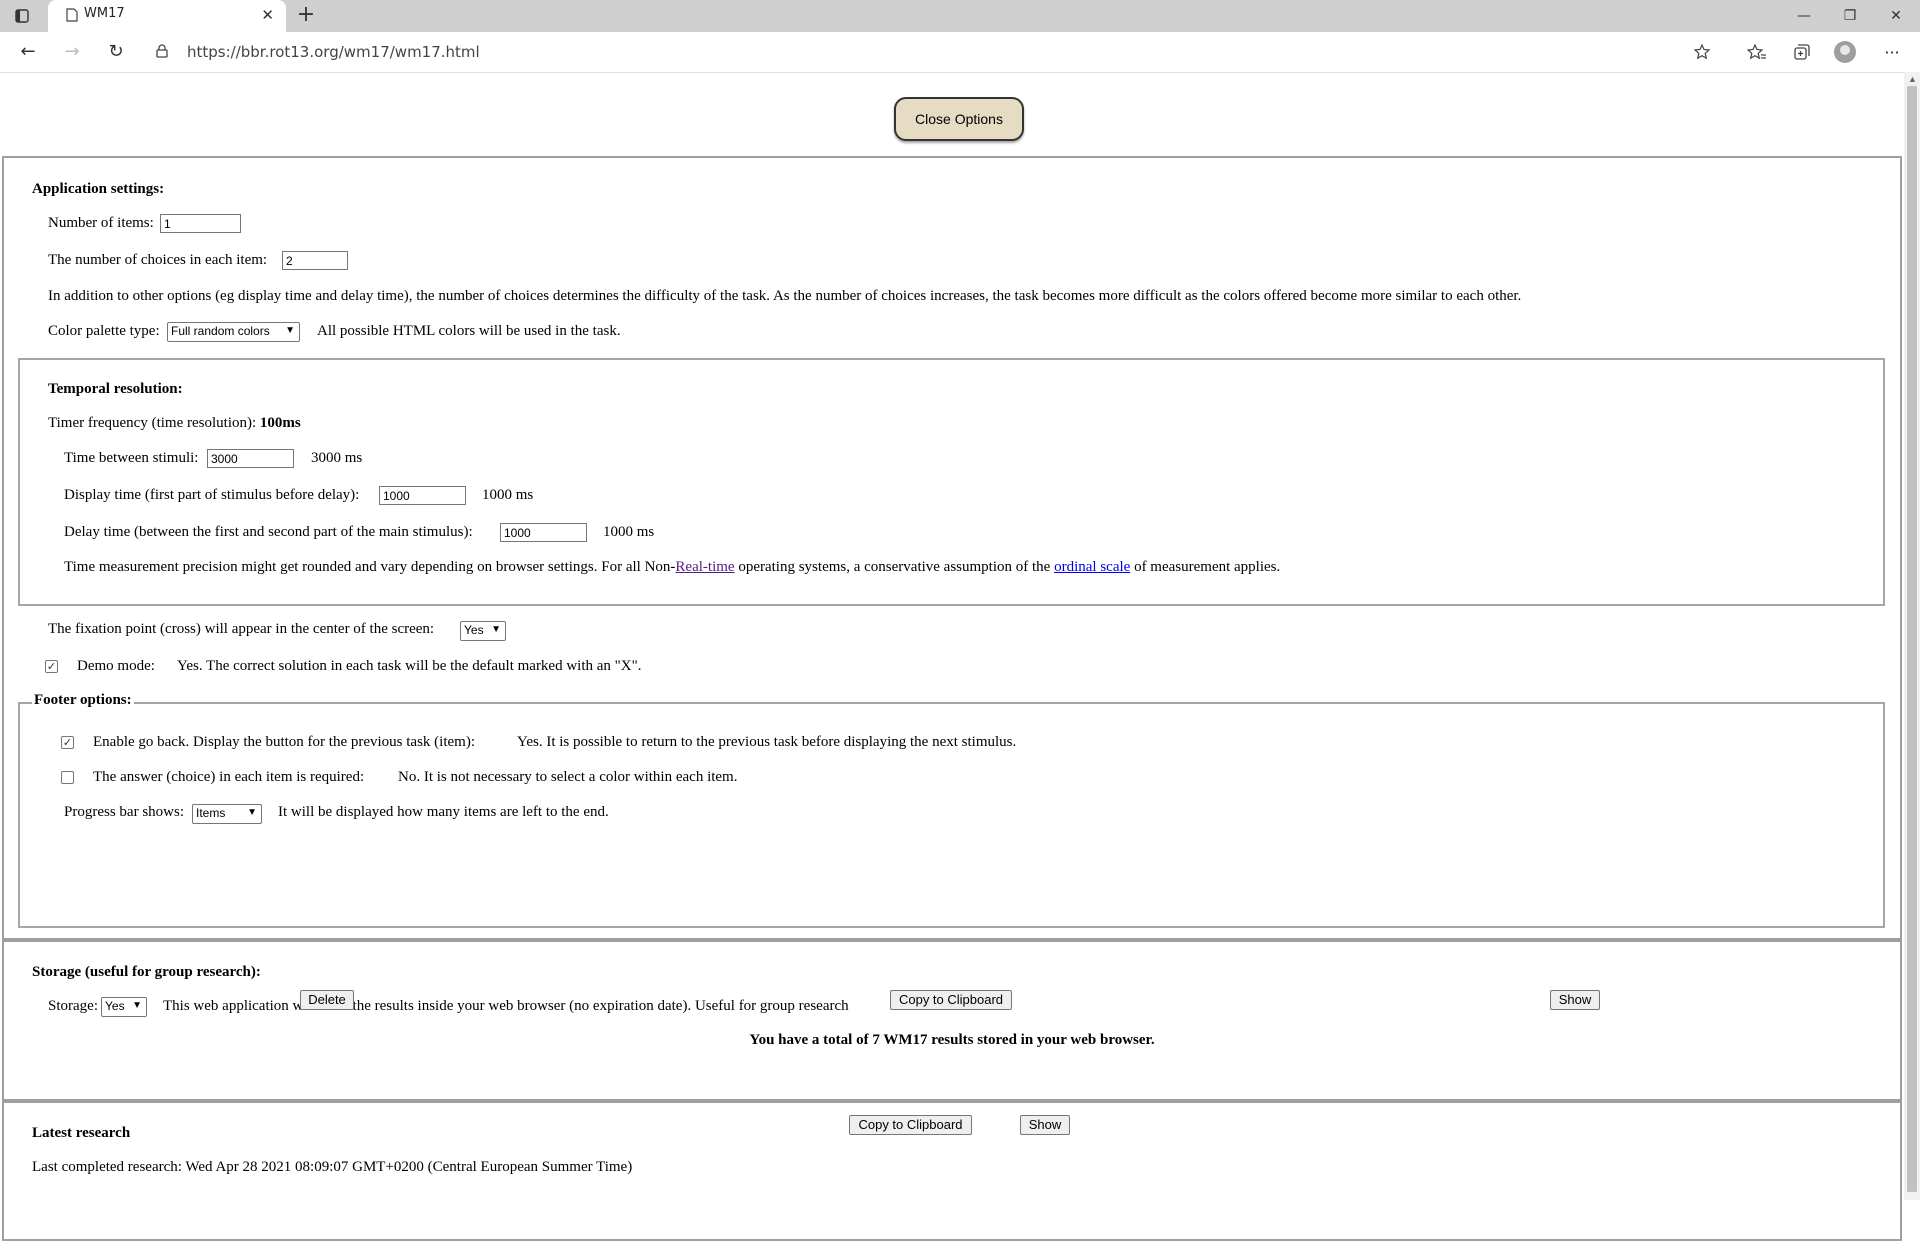 The width and height of the screenshot is (1920, 1241). I want to click on palette-select-value: Full random colors, so click(220, 331).